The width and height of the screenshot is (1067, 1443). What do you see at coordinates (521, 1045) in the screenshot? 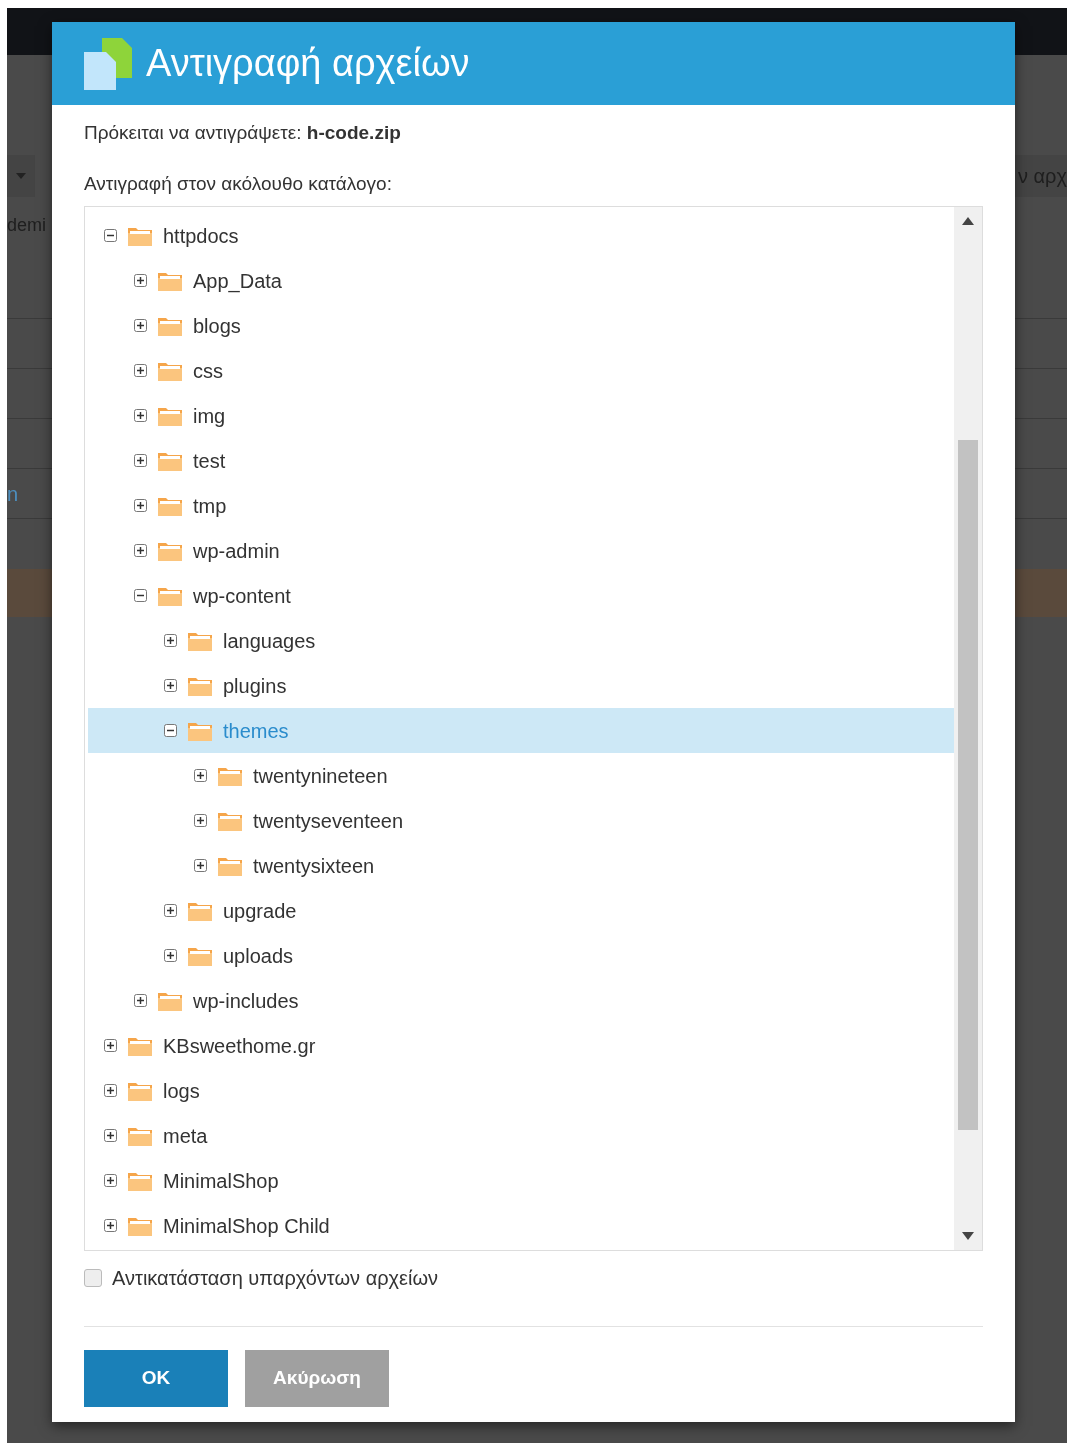
I see `tree-item: KBsweethome.gr` at bounding box center [521, 1045].